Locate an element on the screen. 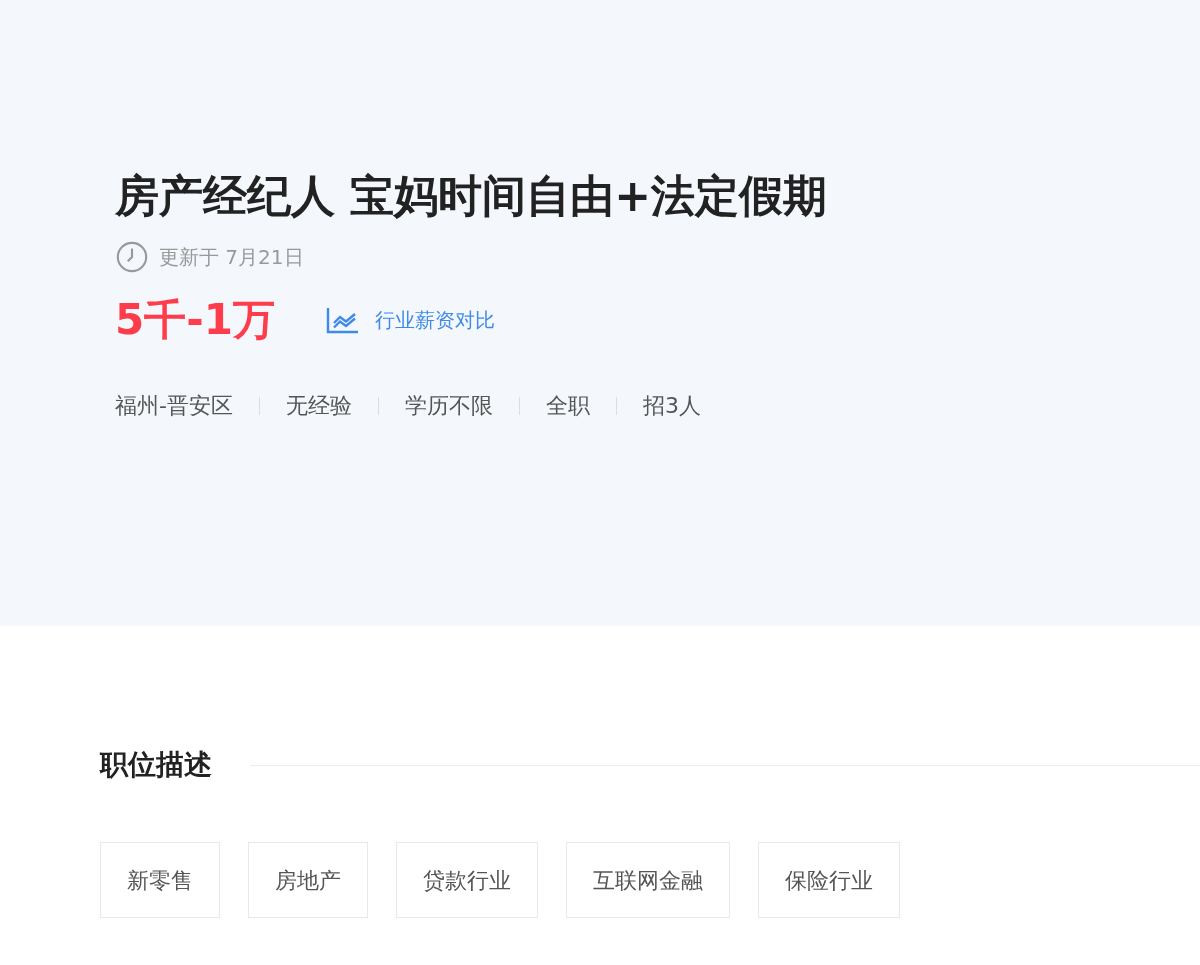  update-time: 更新于 7月21日 is located at coordinates (231, 257).